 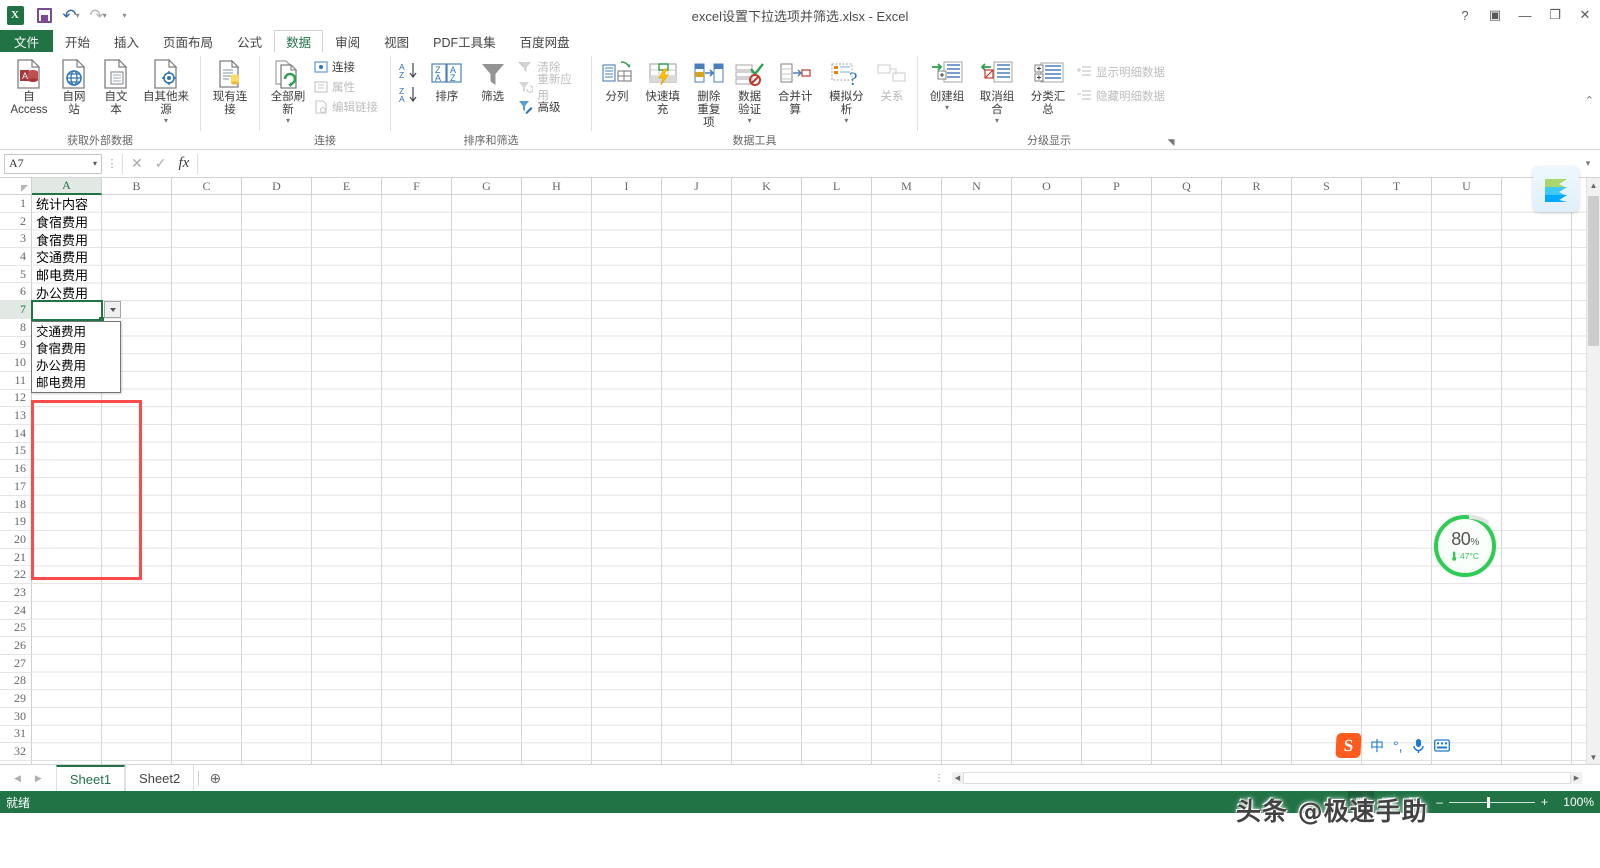 What do you see at coordinates (161, 163) in the screenshot?
I see `enter-icon: ✓` at bounding box center [161, 163].